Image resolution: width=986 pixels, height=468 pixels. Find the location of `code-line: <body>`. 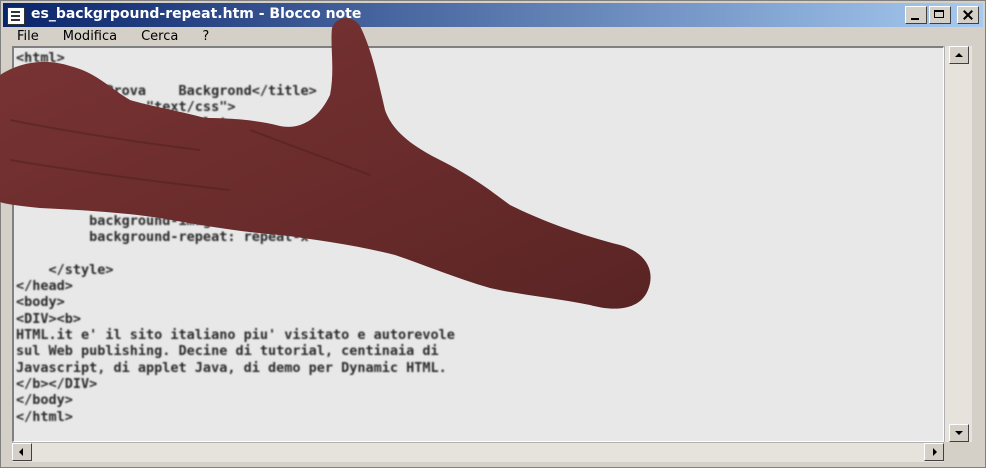

code-line: <body> is located at coordinates (40, 302).